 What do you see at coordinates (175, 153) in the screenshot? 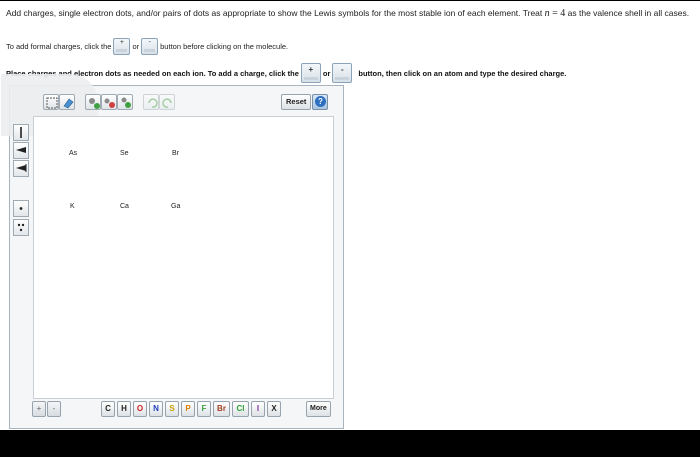
I see `atom-br: Br` at bounding box center [175, 153].